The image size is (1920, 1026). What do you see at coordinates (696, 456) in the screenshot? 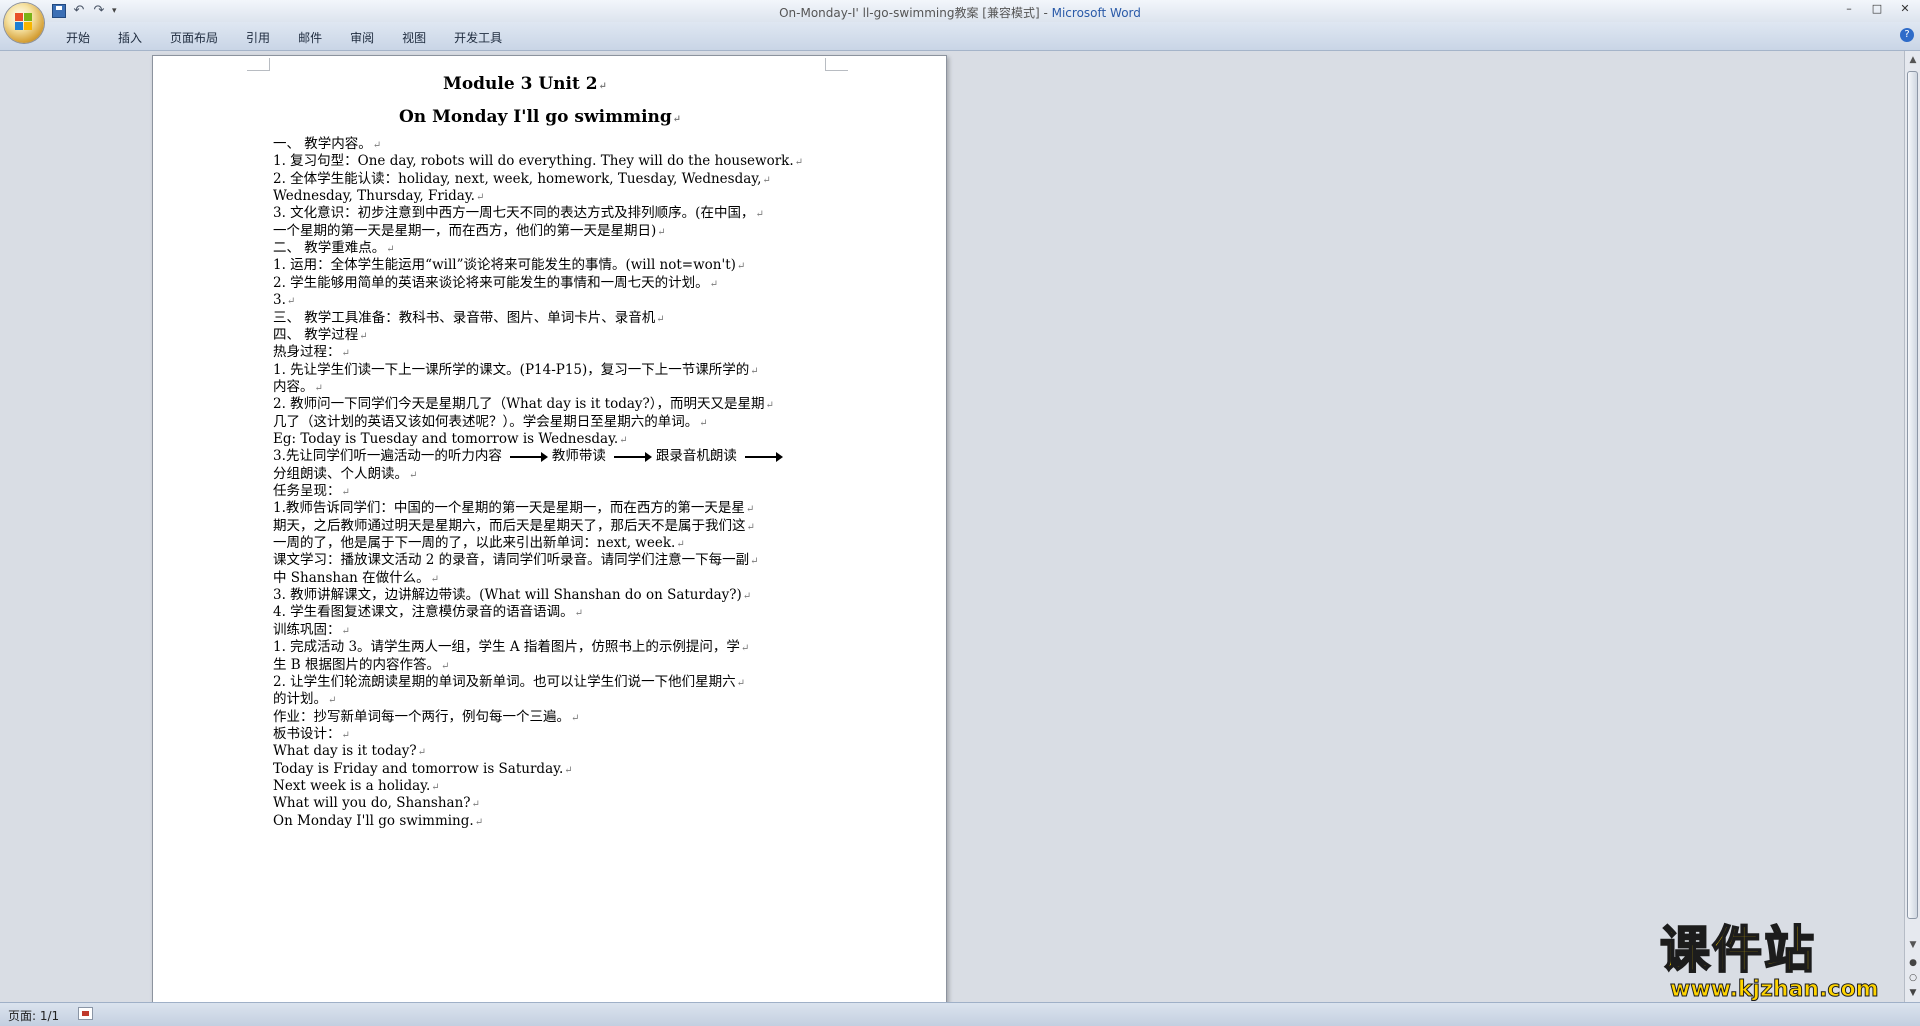
I see `arrow-step-3: 跟录音机朗读` at bounding box center [696, 456].